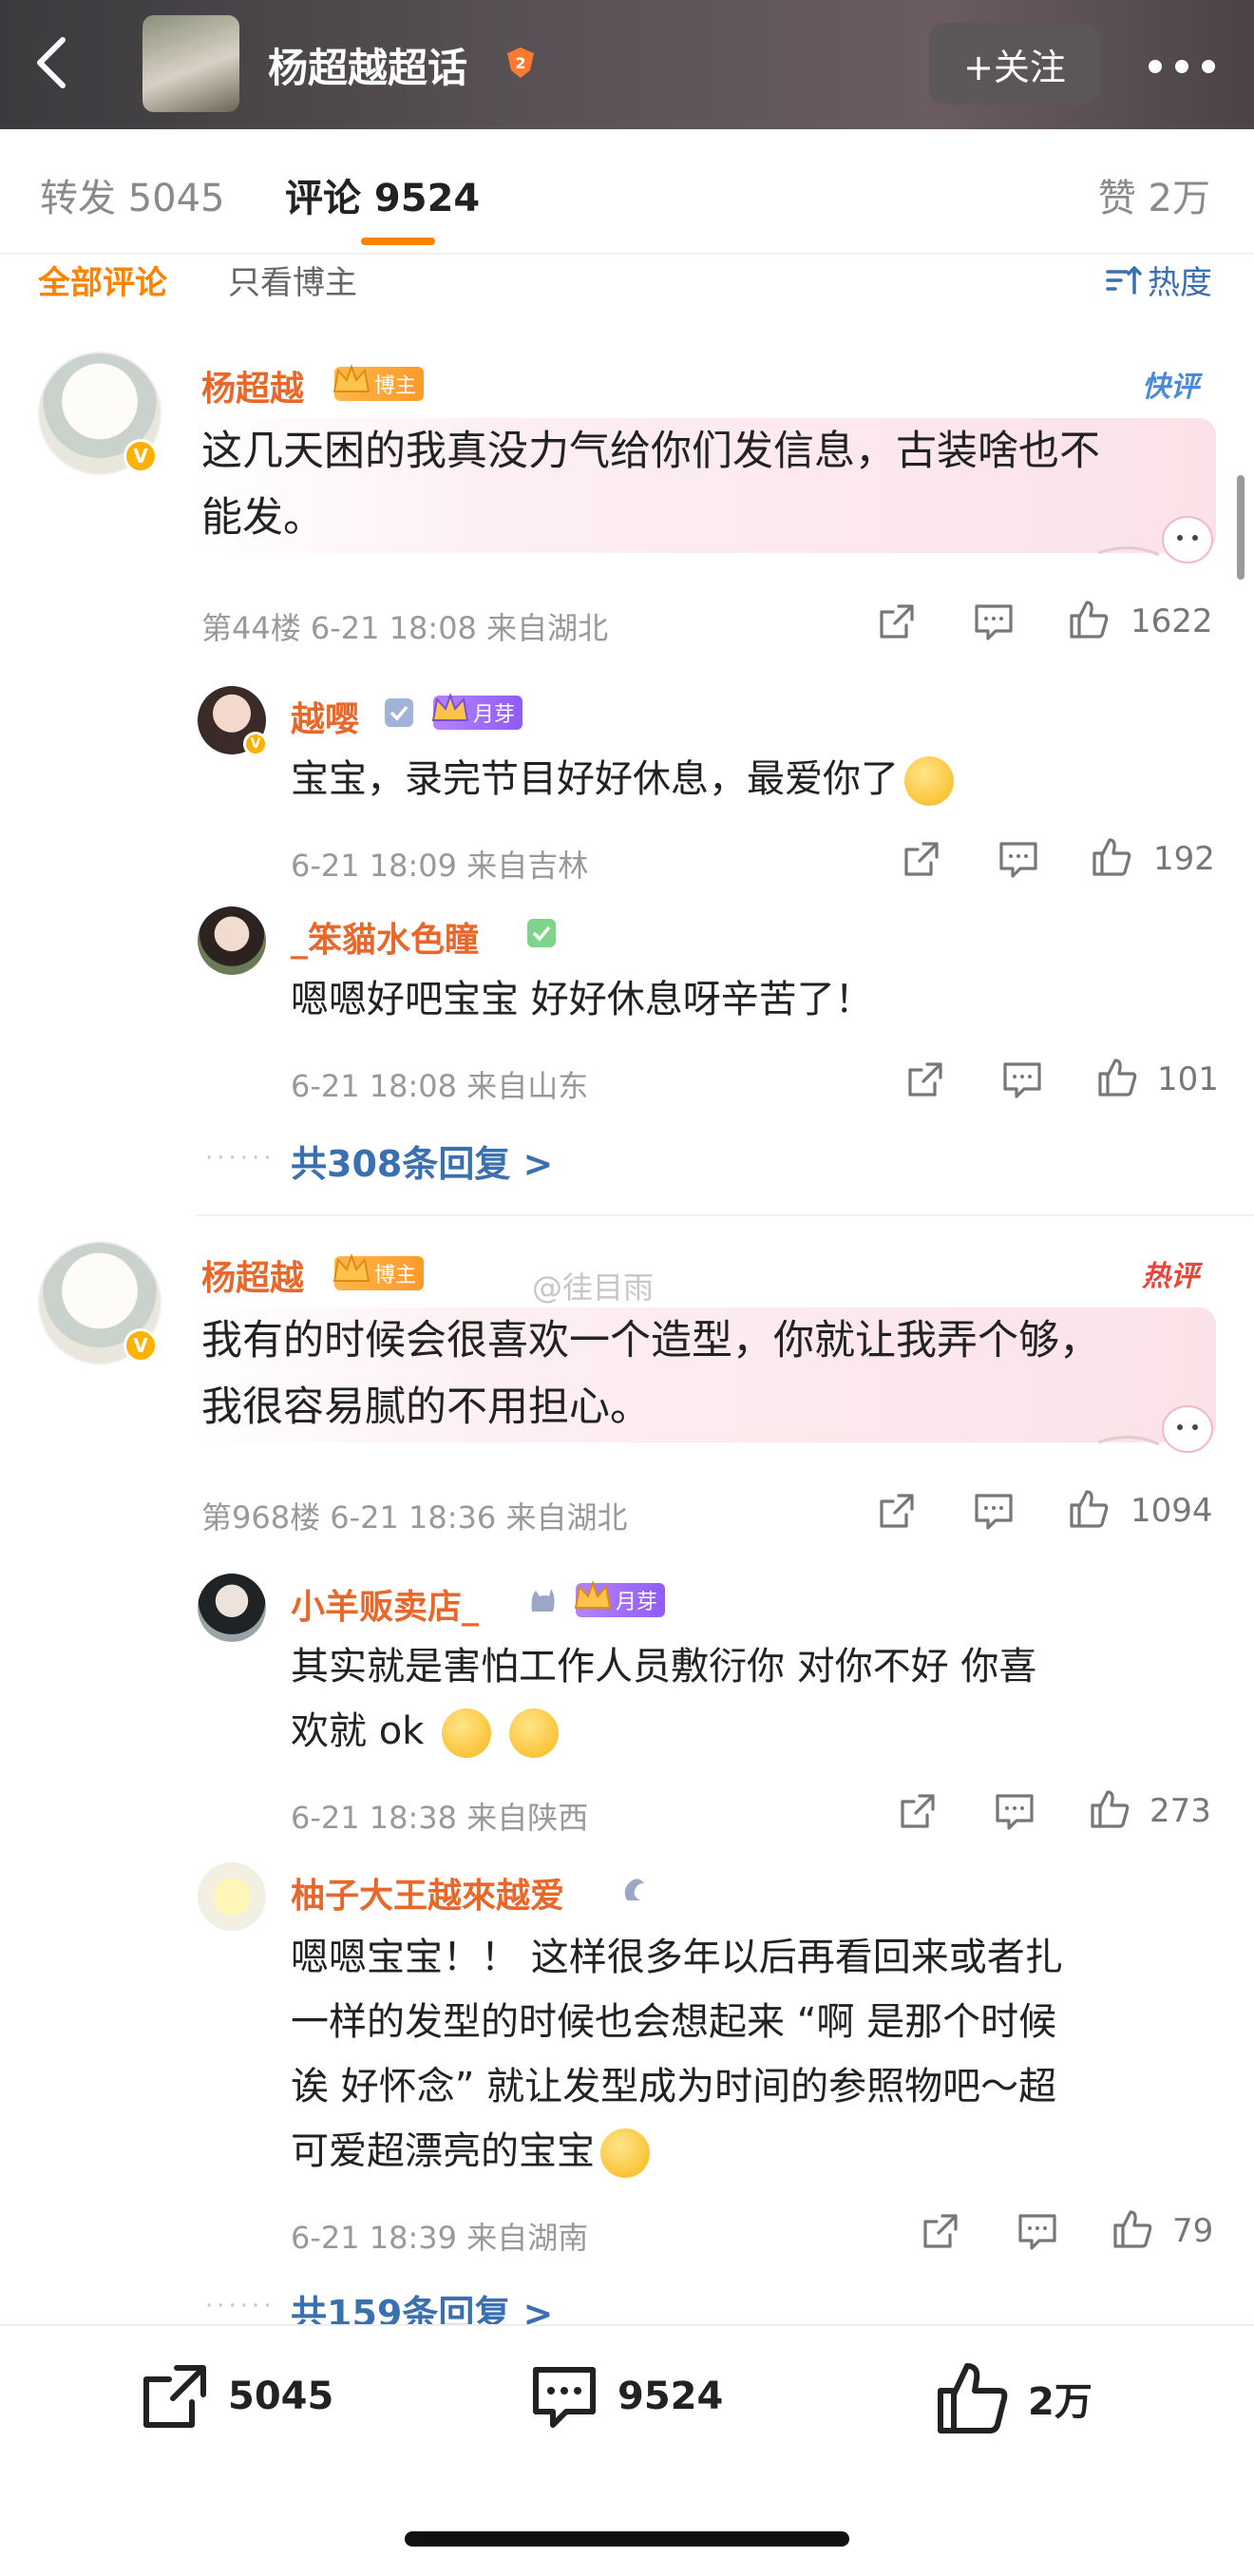  What do you see at coordinates (1014, 64) in the screenshot?
I see `follow-button: +关注` at bounding box center [1014, 64].